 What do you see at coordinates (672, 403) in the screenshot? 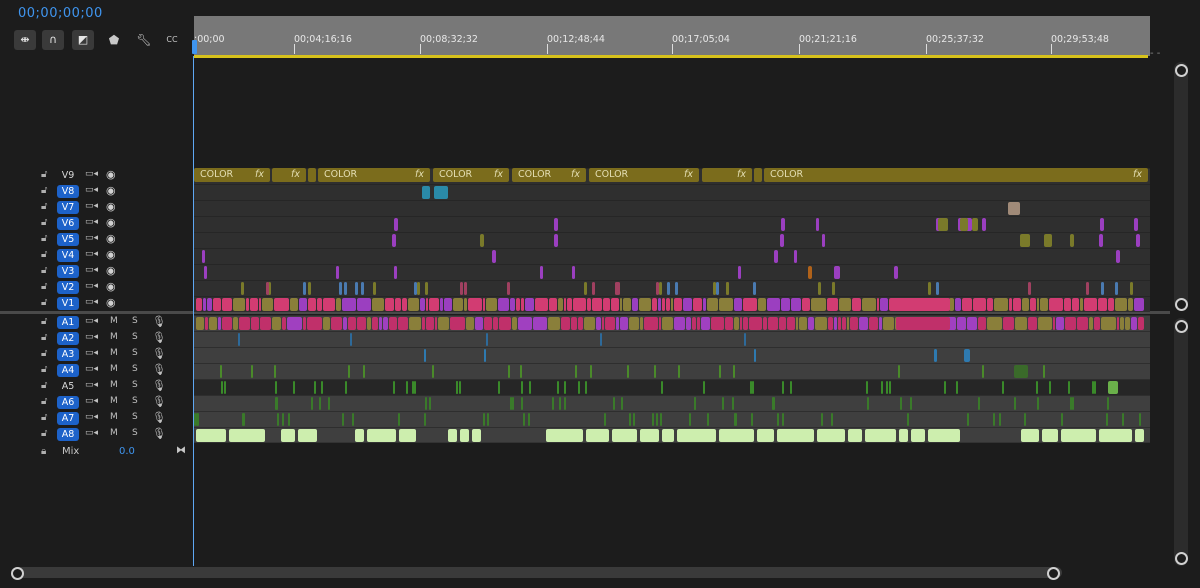
I see `audio-track-lane-a6` at bounding box center [672, 403].